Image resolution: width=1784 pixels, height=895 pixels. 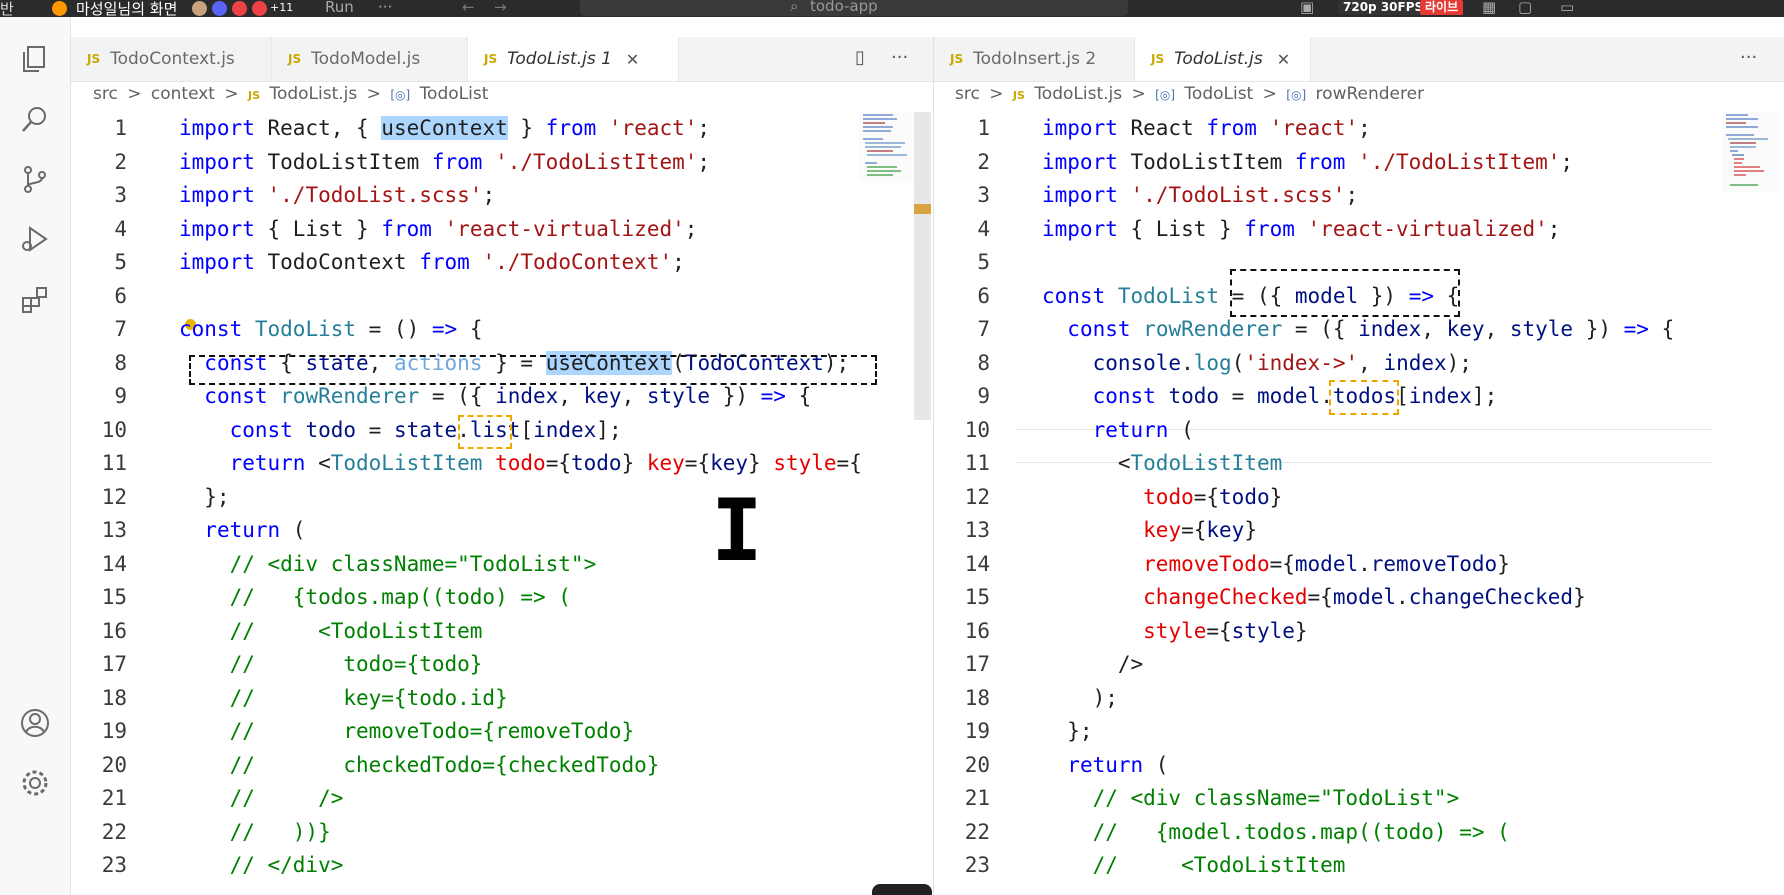 I want to click on annotation-box-orange, so click(x=1364, y=397).